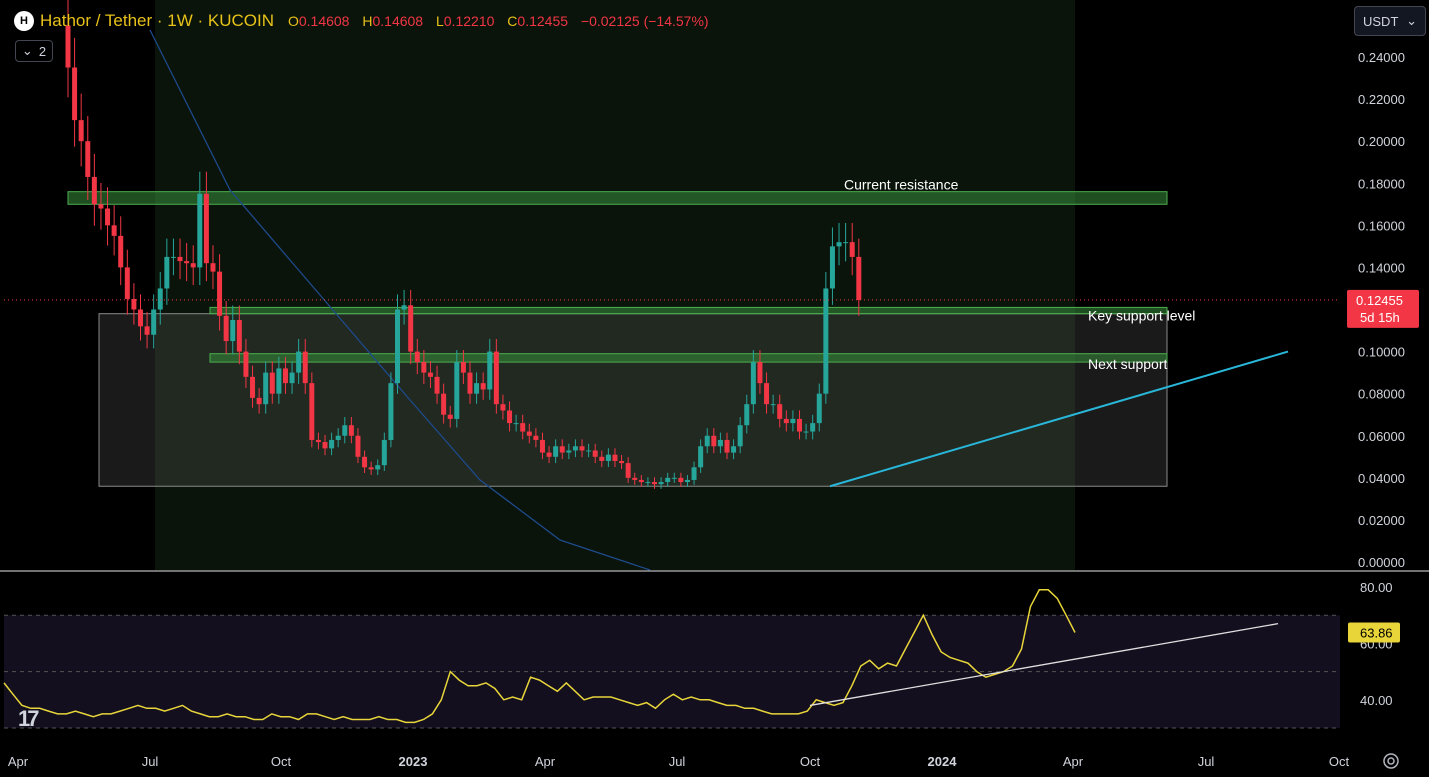 This screenshot has width=1429, height=777. What do you see at coordinates (413, 761) in the screenshot?
I see `x-tick-label: 2023` at bounding box center [413, 761].